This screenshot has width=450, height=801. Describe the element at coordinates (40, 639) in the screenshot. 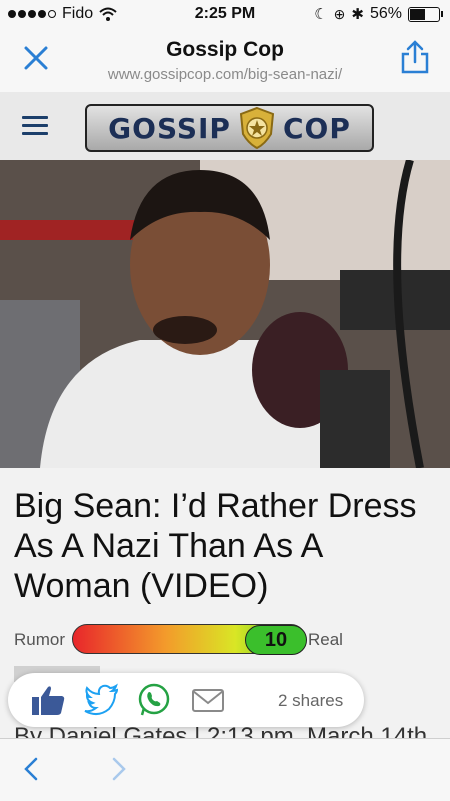

I see `meter-left-label: Rumor` at that location.